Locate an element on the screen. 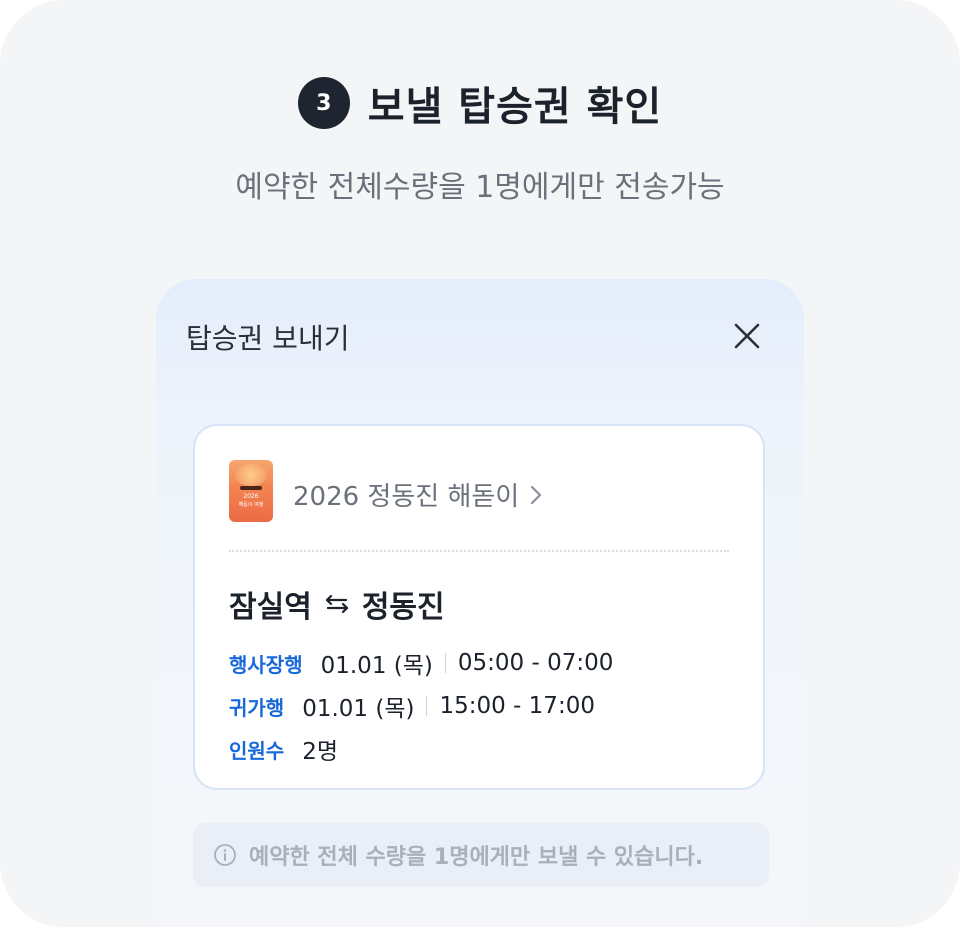  event-name: 2026 정동진 해돋이 is located at coordinates (406, 497).